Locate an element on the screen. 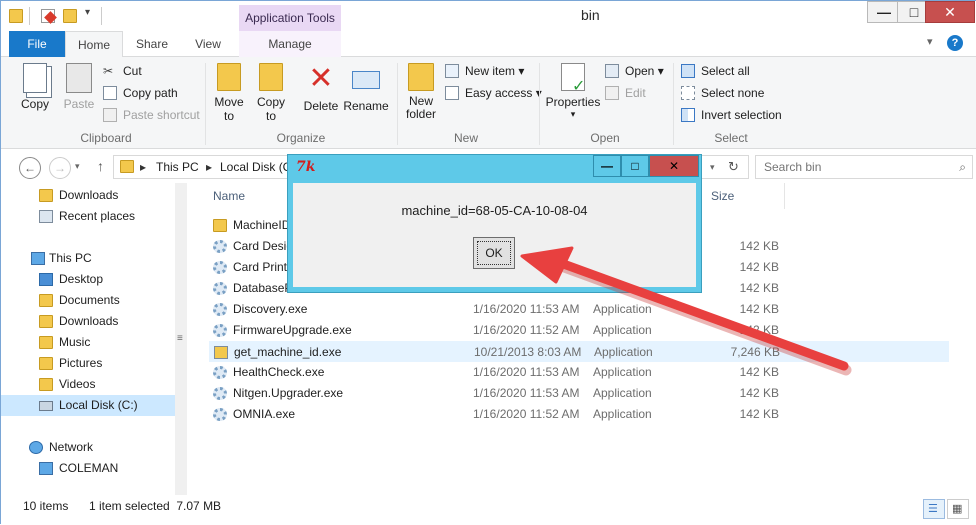 The height and width of the screenshot is (525, 976). nav-item-music: Music is located at coordinates (88, 342).